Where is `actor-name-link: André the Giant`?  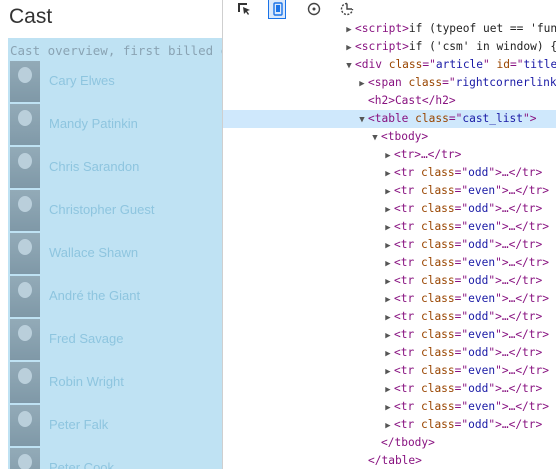 actor-name-link: André the Giant is located at coordinates (94, 295).